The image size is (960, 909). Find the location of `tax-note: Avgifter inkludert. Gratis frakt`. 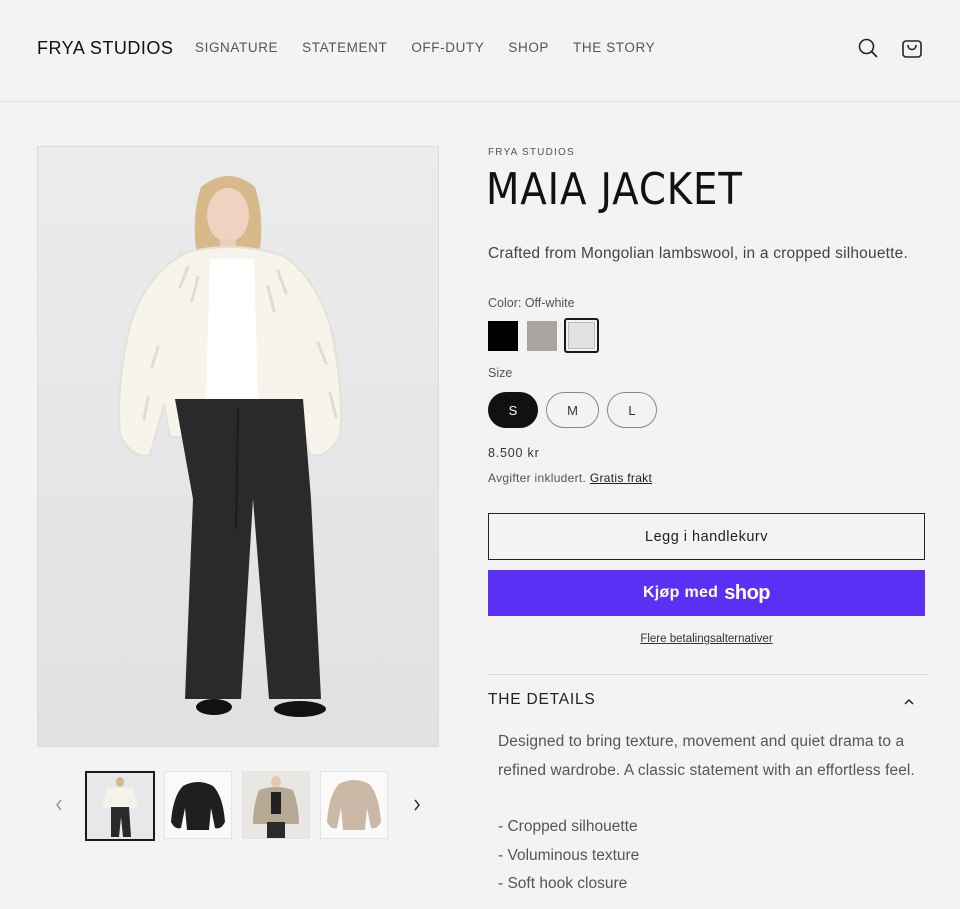

tax-note: Avgifter inkludert. Gratis frakt is located at coordinates (570, 478).